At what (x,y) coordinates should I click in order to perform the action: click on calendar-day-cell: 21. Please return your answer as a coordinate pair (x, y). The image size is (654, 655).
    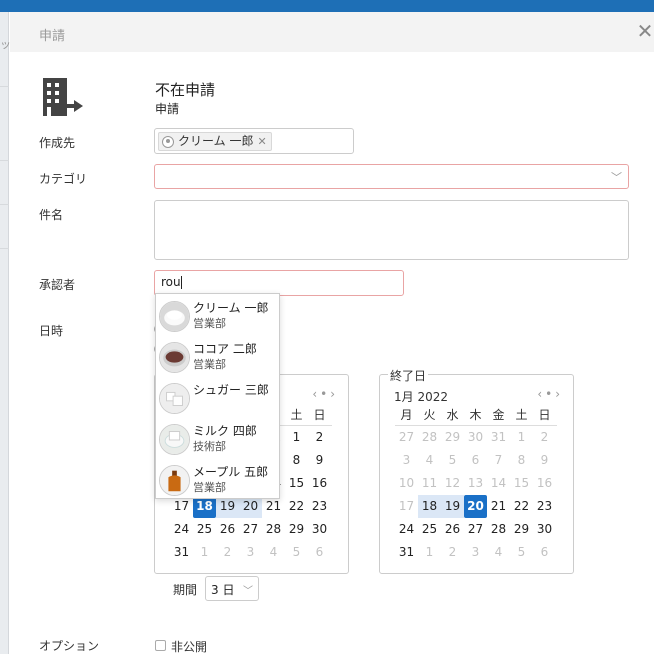
    Looking at the image, I should click on (498, 506).